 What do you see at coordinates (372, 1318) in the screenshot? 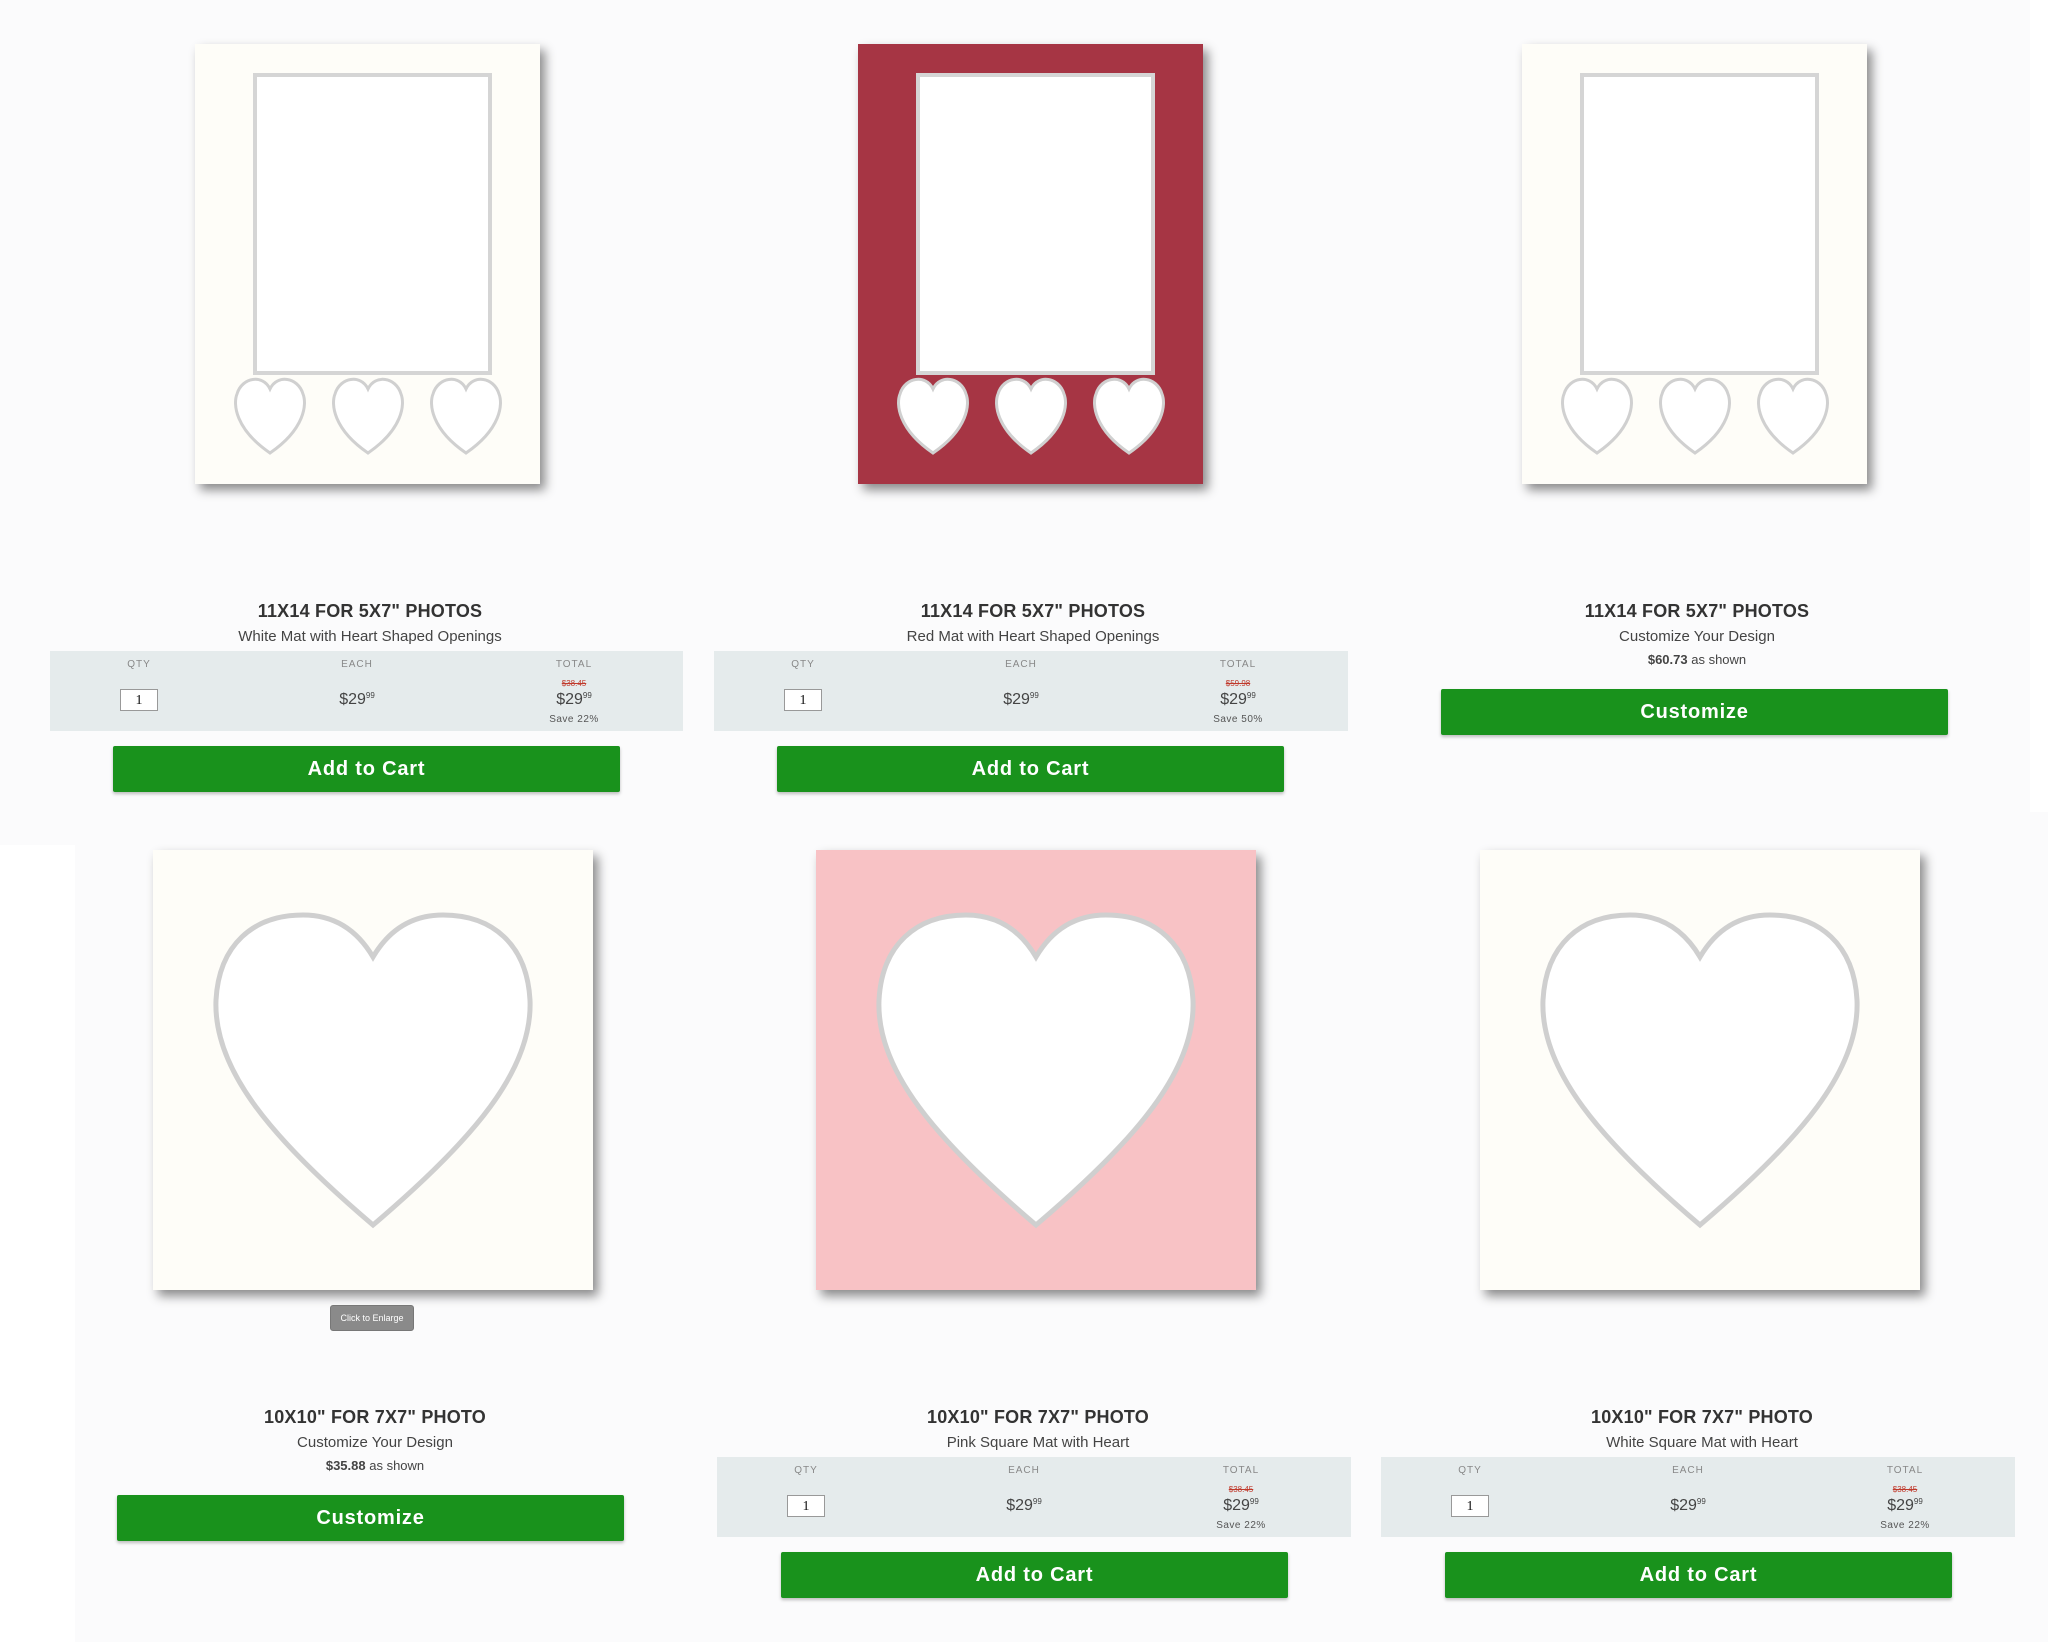
I see `click-to-enlarge-button: Click to Enlarge` at bounding box center [372, 1318].